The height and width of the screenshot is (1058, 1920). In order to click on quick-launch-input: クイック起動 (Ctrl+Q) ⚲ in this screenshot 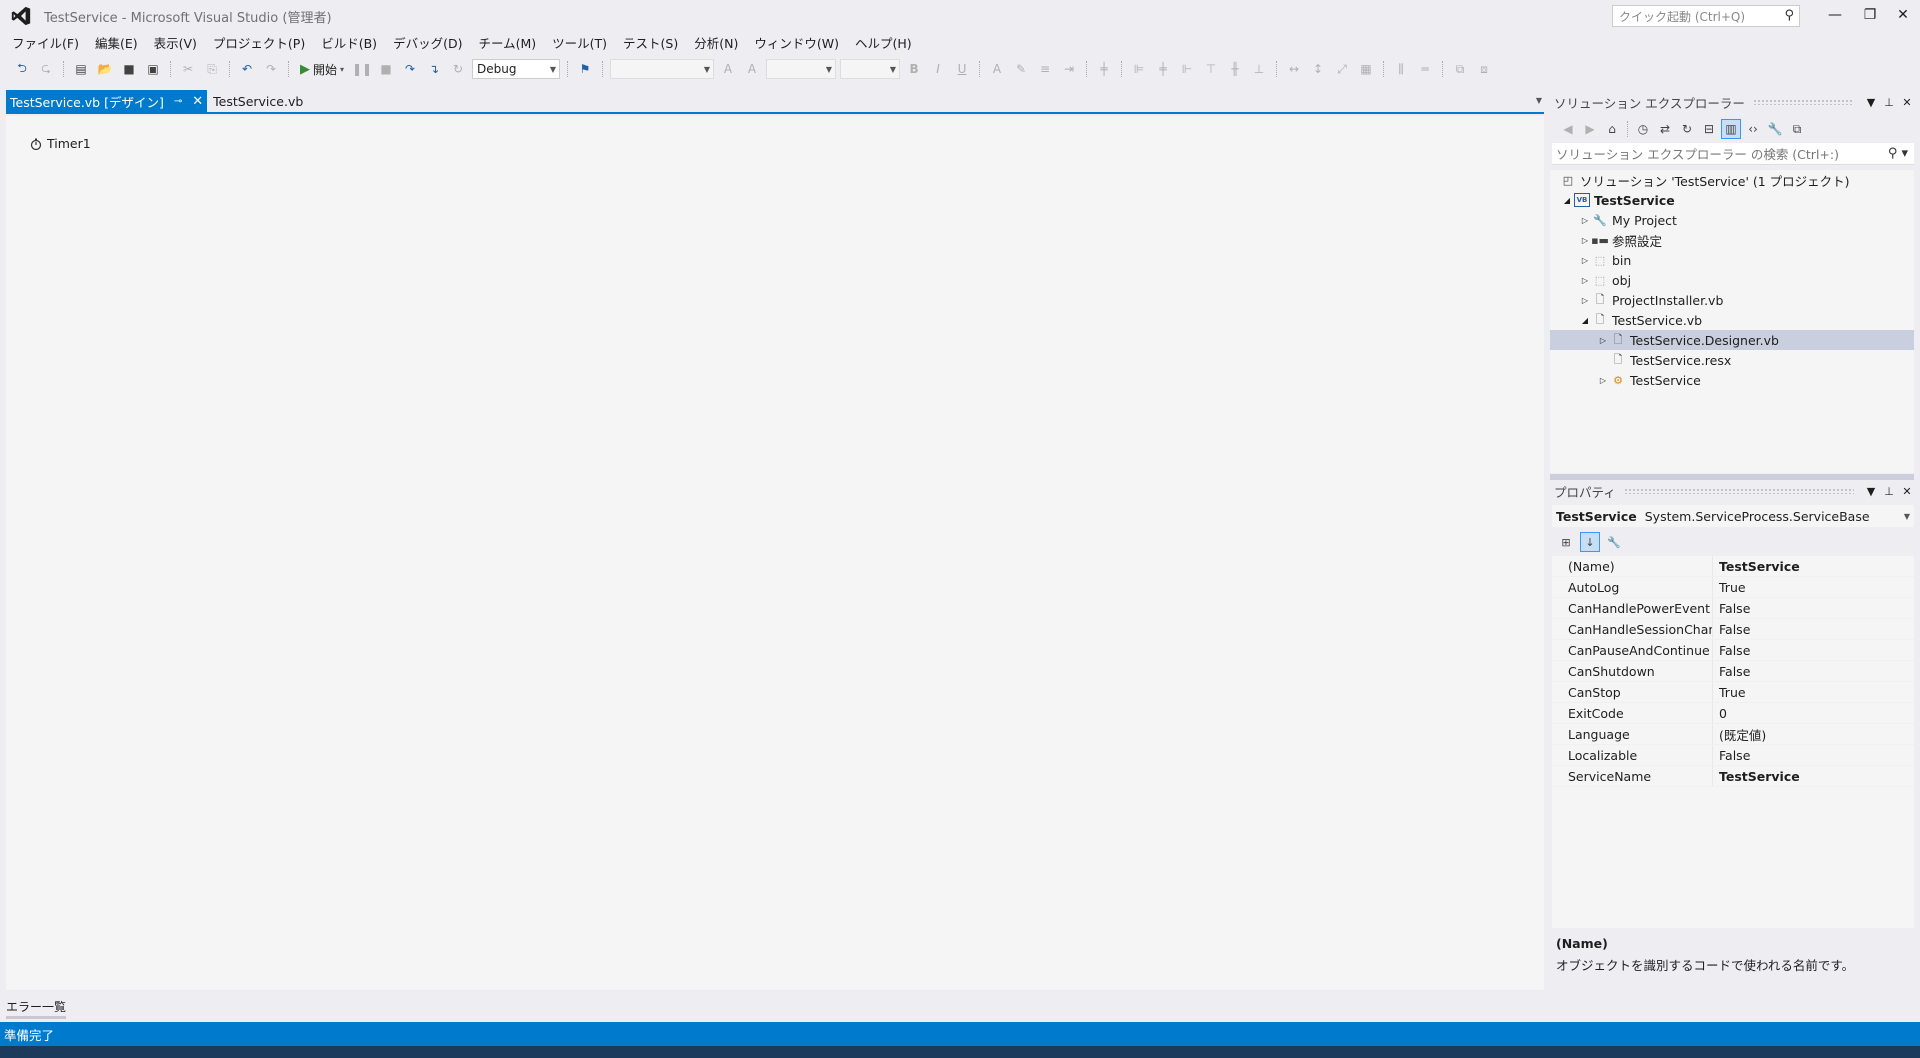, I will do `click(1706, 16)`.